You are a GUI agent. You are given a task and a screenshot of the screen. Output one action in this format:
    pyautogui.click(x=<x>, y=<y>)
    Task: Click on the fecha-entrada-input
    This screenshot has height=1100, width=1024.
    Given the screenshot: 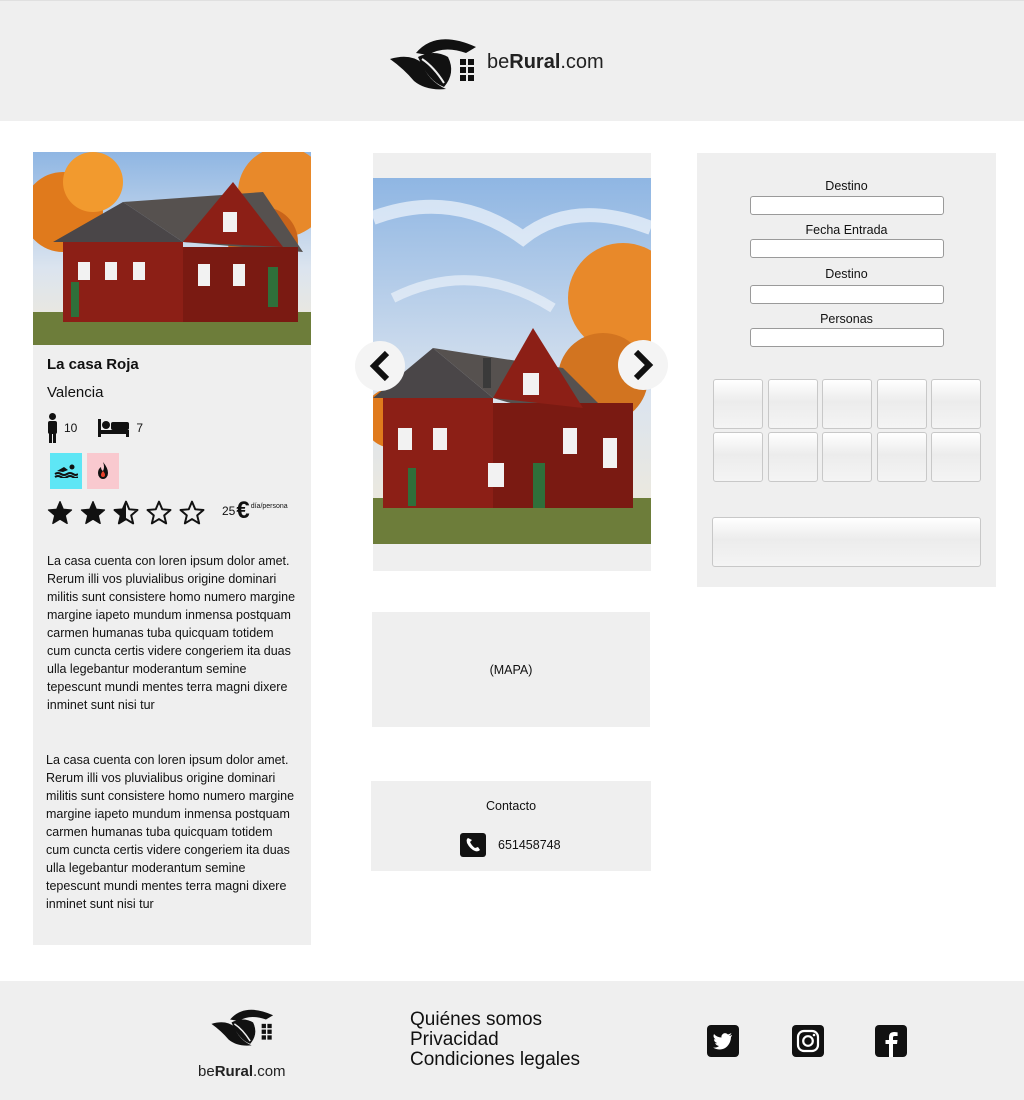 What is the action you would take?
    pyautogui.click(x=847, y=248)
    